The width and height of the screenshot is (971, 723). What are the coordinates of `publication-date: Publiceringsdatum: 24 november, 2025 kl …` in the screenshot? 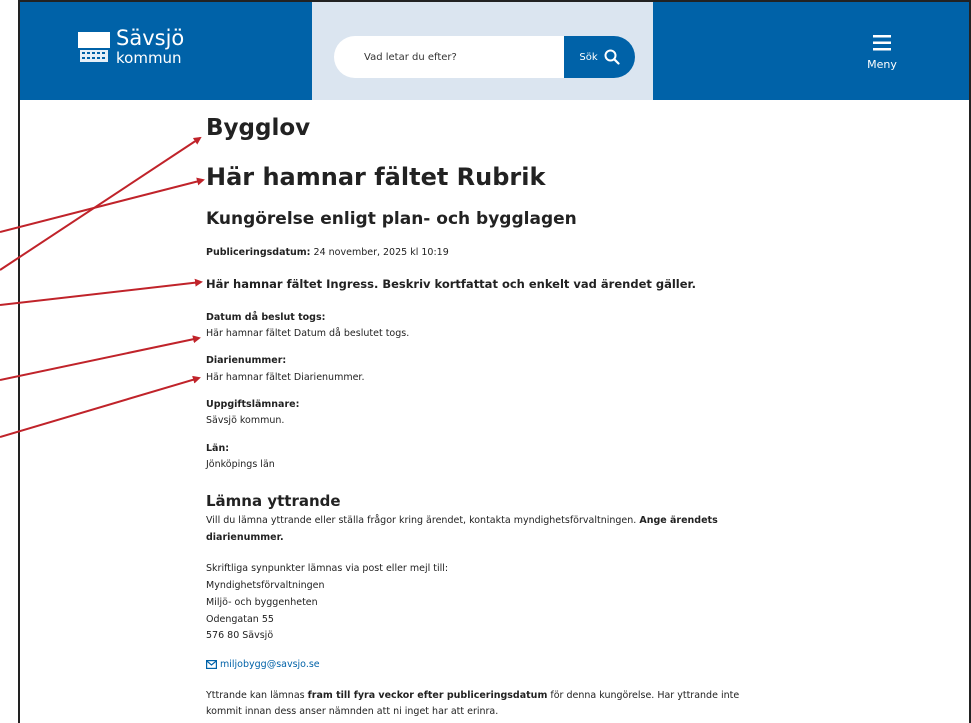 It's located at (327, 252).